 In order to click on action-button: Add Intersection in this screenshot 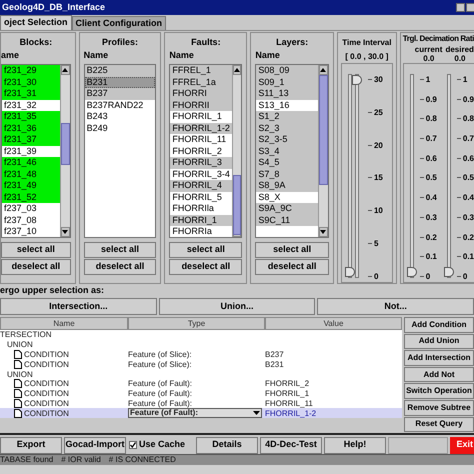, I will do `click(439, 358)`.